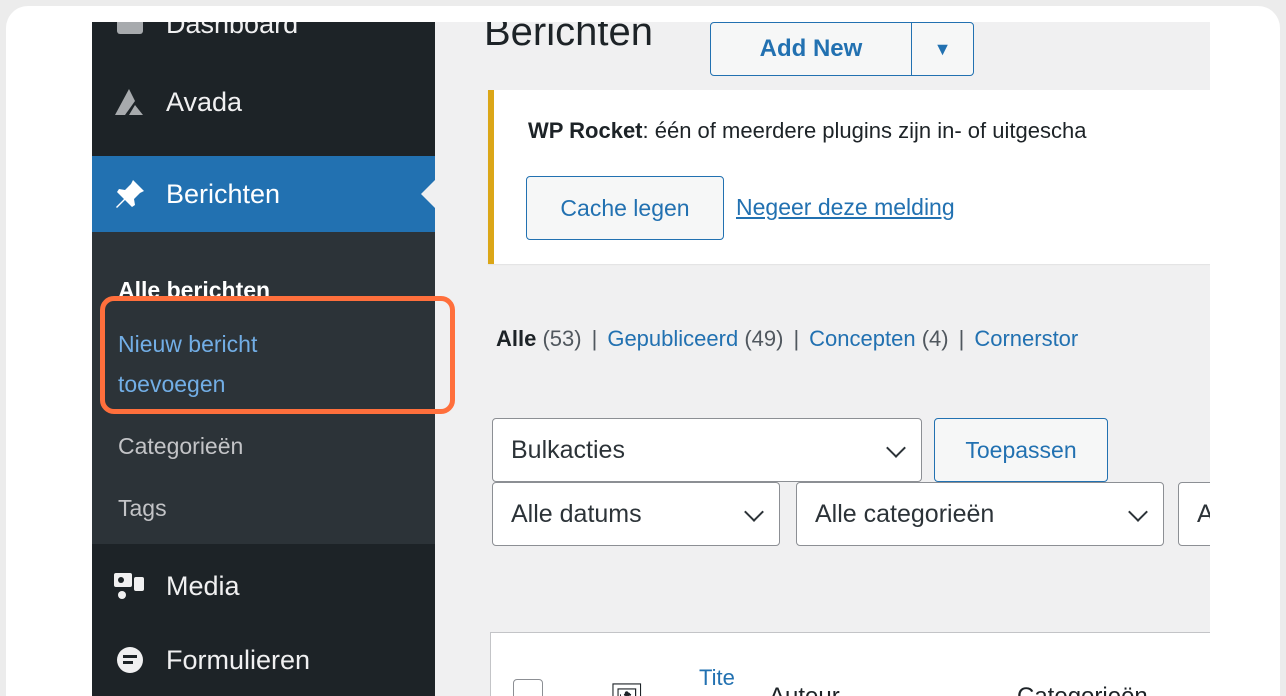  Describe the element at coordinates (204, 101) in the screenshot. I see `menu-label-avada: Avada` at that location.